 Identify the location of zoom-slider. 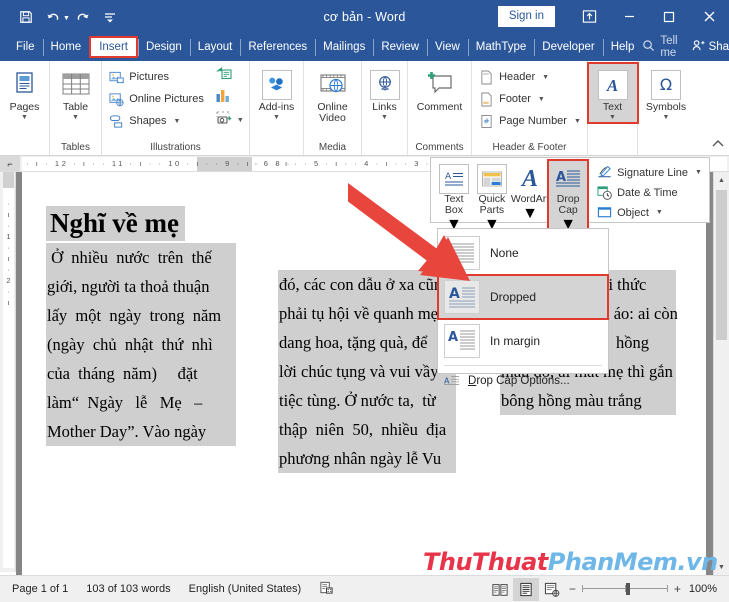
(624, 589).